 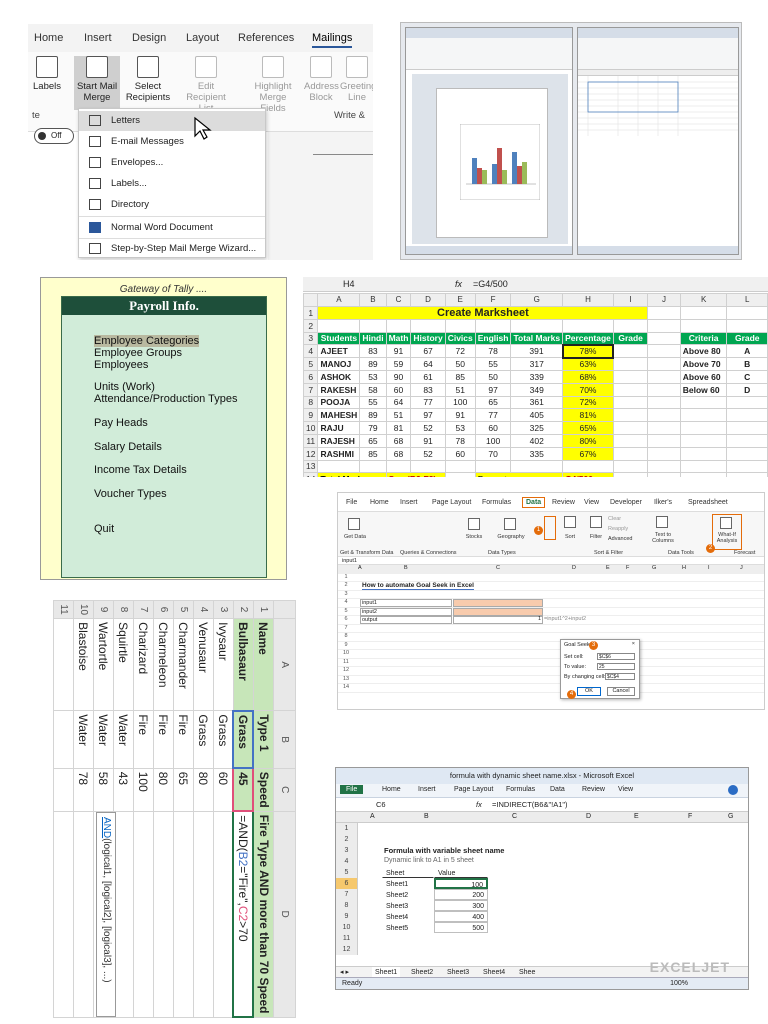 I want to click on mark-cell: 64, so click(x=398, y=402).